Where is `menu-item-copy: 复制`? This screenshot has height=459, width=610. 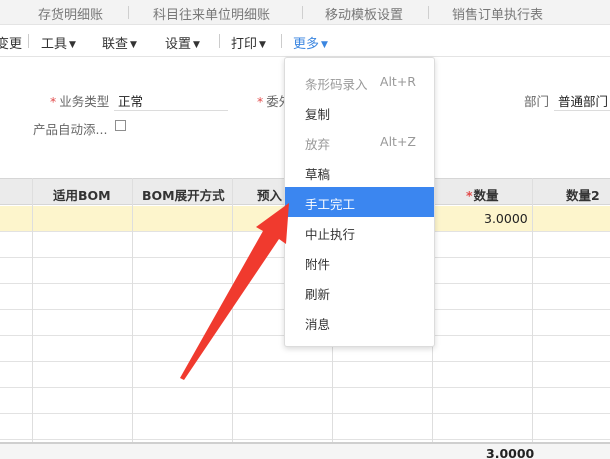
menu-item-copy: 复制 is located at coordinates (359, 112).